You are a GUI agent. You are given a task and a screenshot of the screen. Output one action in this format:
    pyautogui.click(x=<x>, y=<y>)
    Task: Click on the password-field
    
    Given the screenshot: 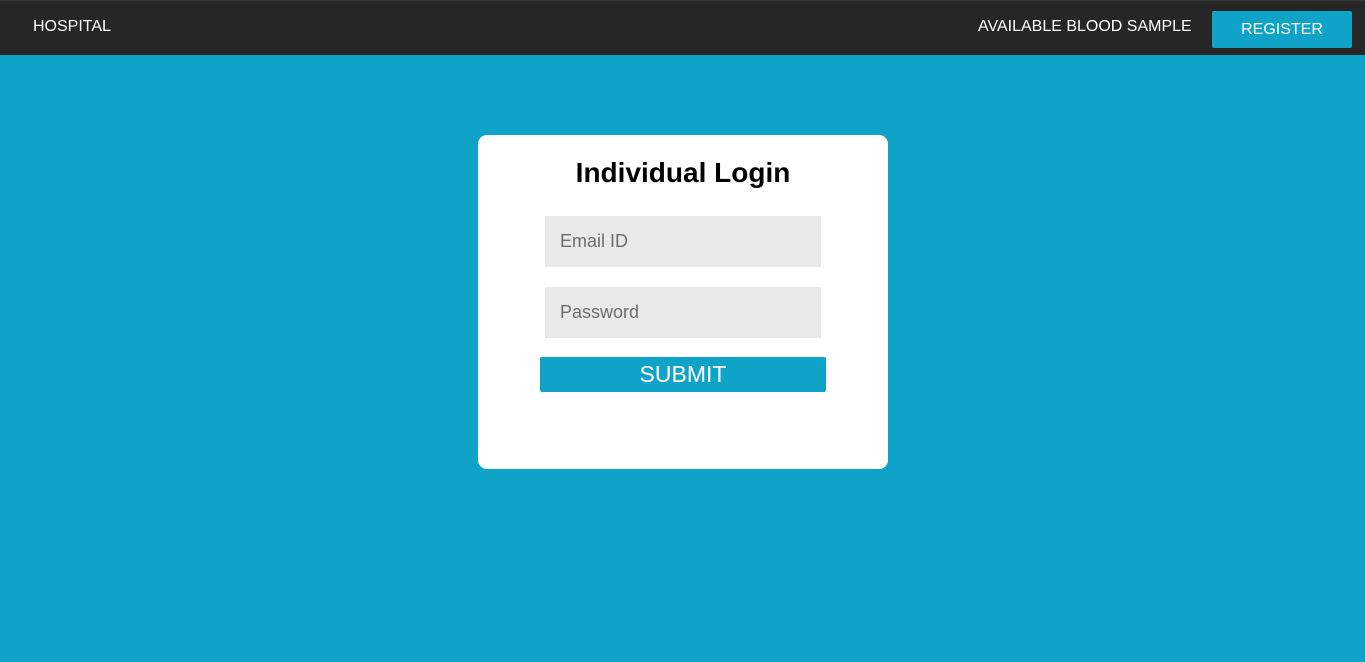 What is the action you would take?
    pyautogui.click(x=683, y=312)
    